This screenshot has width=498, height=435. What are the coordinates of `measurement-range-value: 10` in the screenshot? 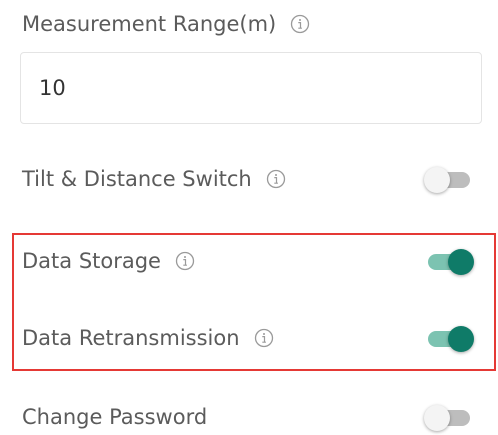 It's located at (52, 88).